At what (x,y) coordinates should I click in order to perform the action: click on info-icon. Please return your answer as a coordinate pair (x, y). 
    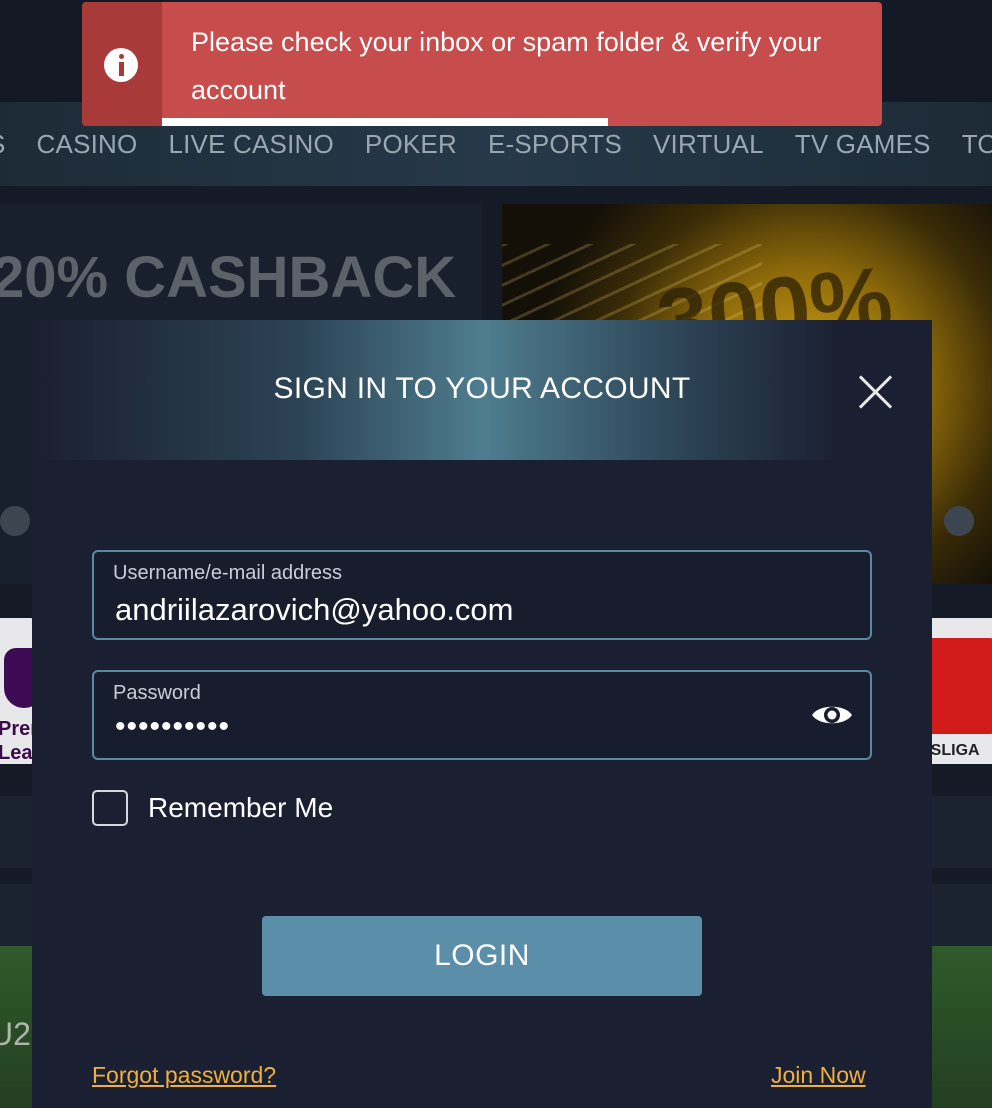
    Looking at the image, I should click on (121, 65).